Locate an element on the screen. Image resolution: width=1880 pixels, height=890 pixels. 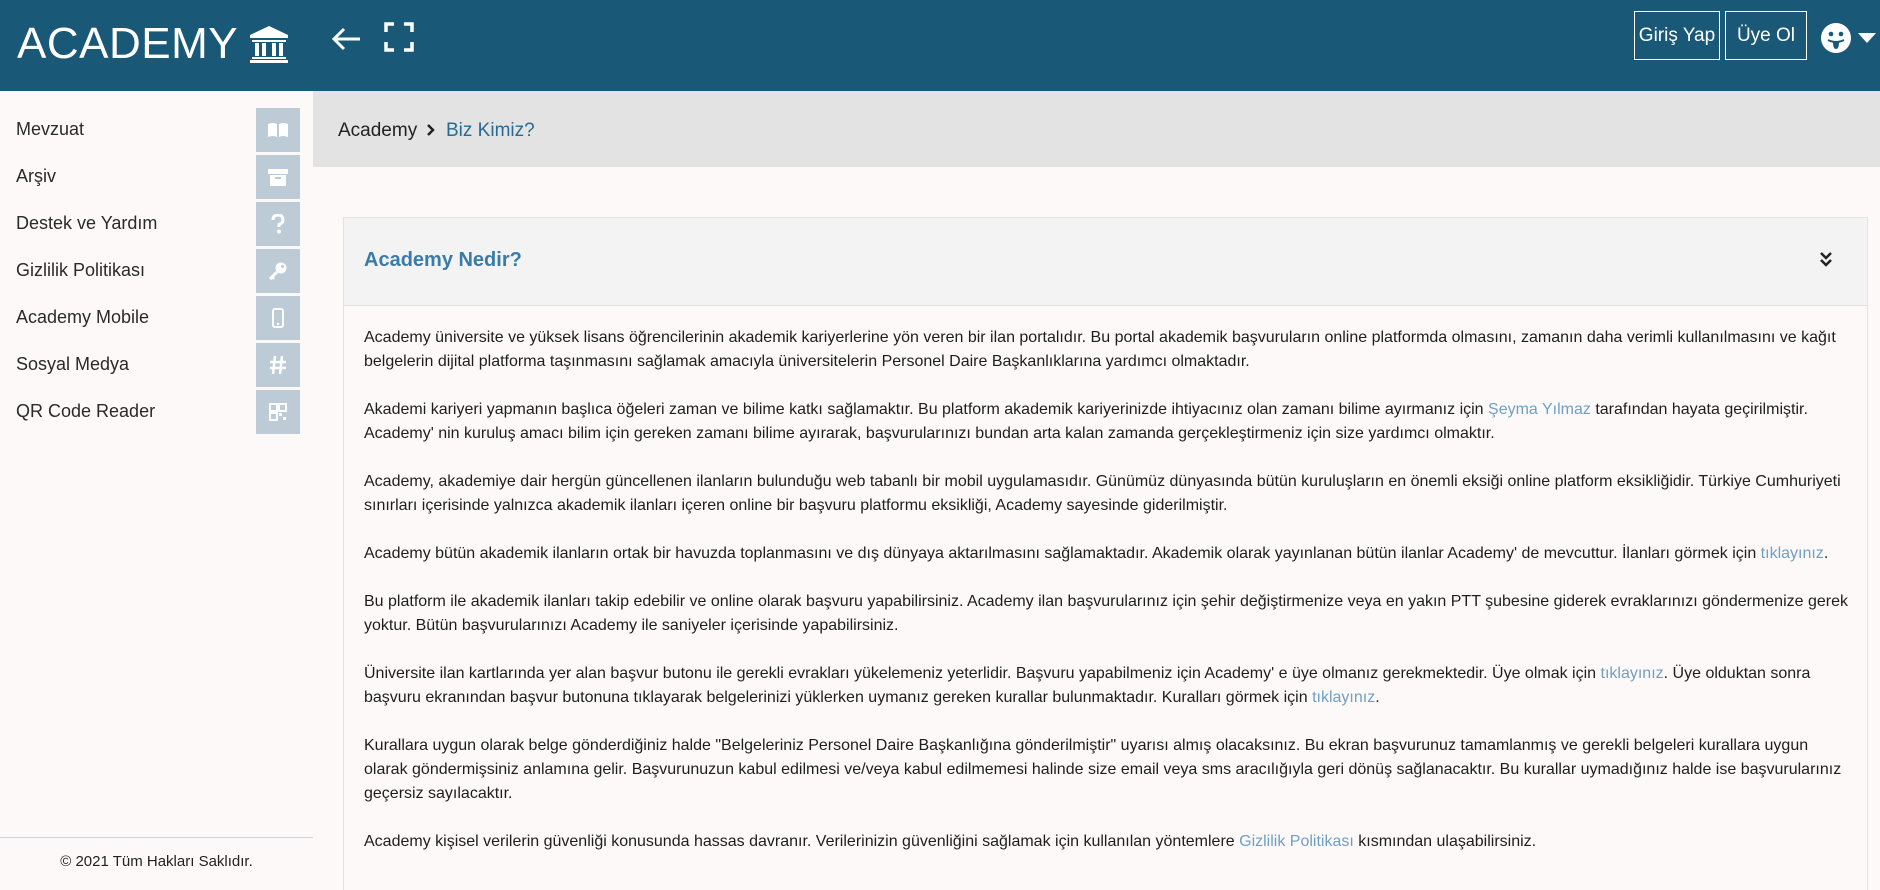
logo: ACADEMY is located at coordinates (153, 43).